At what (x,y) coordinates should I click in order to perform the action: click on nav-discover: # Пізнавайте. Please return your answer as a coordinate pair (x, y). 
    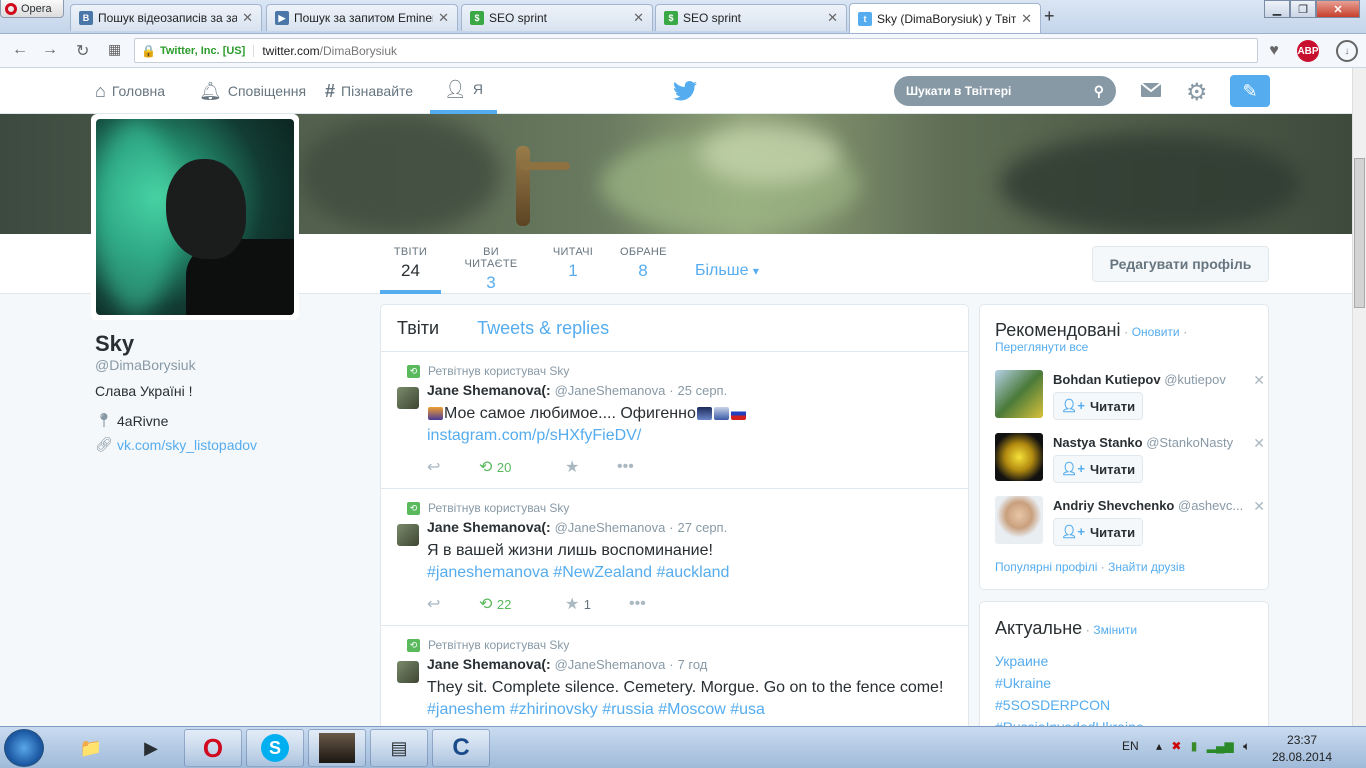
    Looking at the image, I should click on (369, 91).